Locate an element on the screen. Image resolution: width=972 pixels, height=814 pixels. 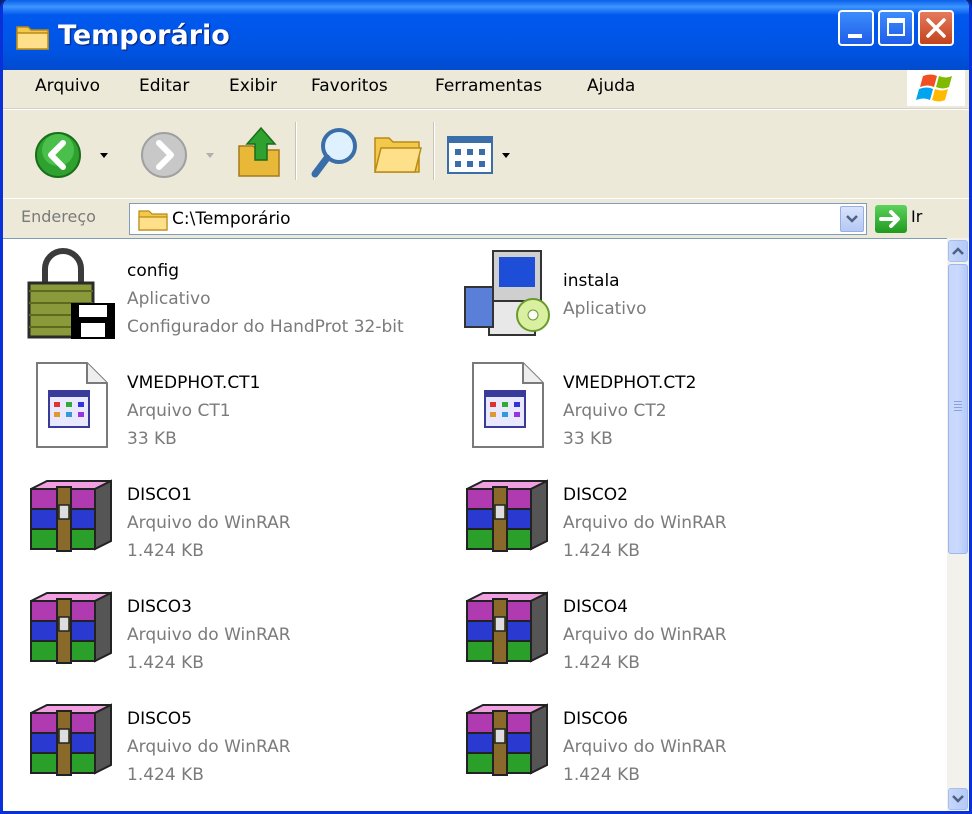
scroll-thumb is located at coordinates (958, 409).